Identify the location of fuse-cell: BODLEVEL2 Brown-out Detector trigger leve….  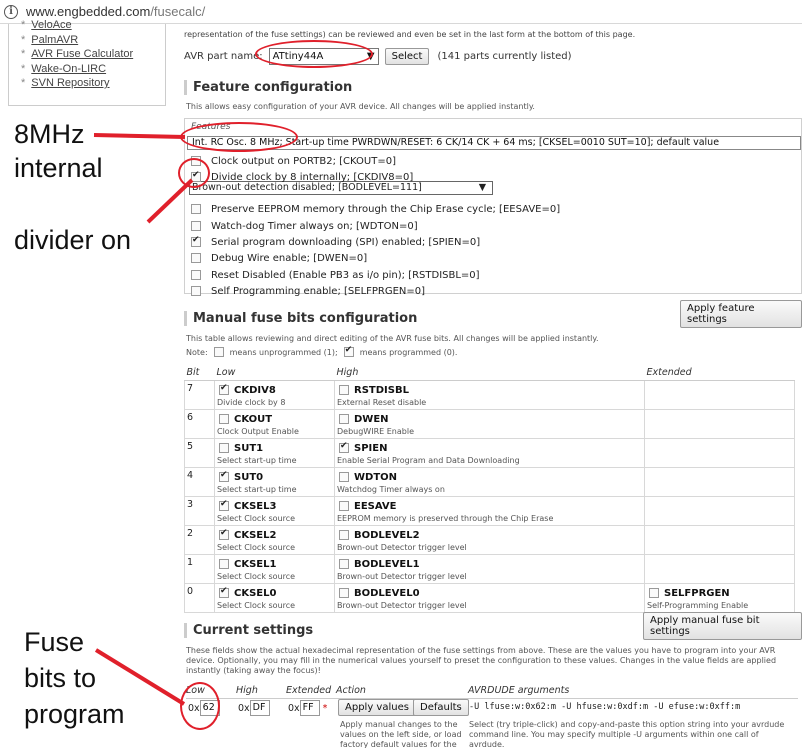
(489, 539).